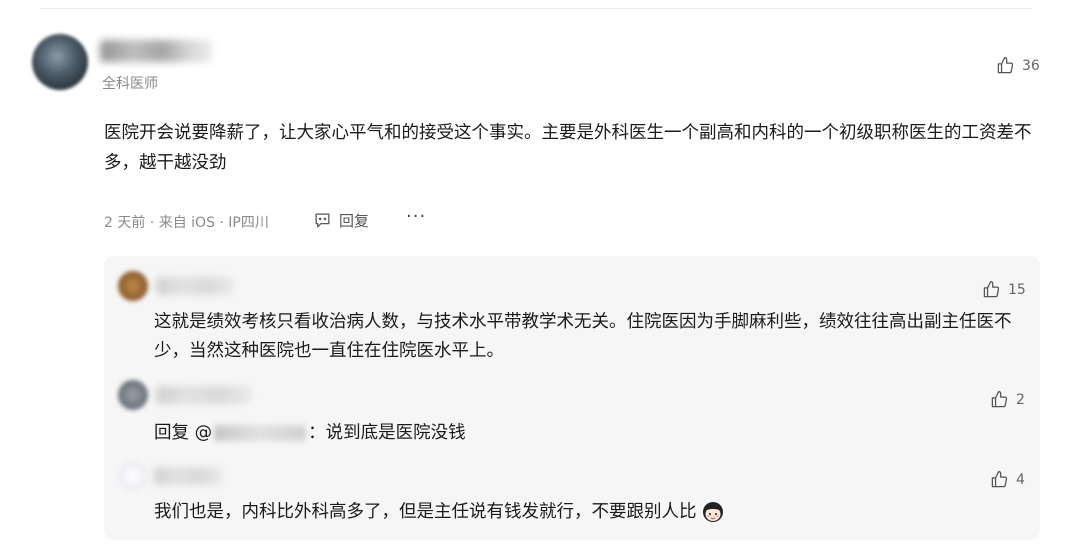  What do you see at coordinates (1031, 65) in the screenshot?
I see `like-count: 36` at bounding box center [1031, 65].